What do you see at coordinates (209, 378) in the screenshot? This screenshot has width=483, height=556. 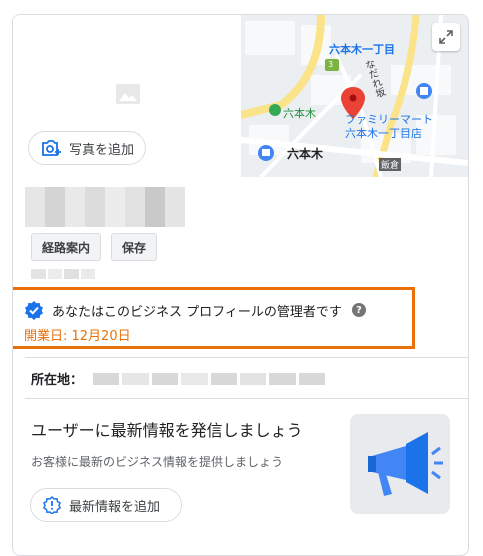 I see `address-redacted` at bounding box center [209, 378].